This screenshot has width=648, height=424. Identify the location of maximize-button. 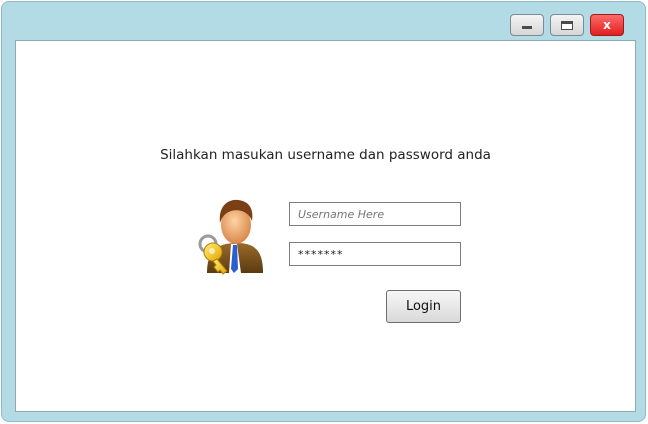
(567, 25).